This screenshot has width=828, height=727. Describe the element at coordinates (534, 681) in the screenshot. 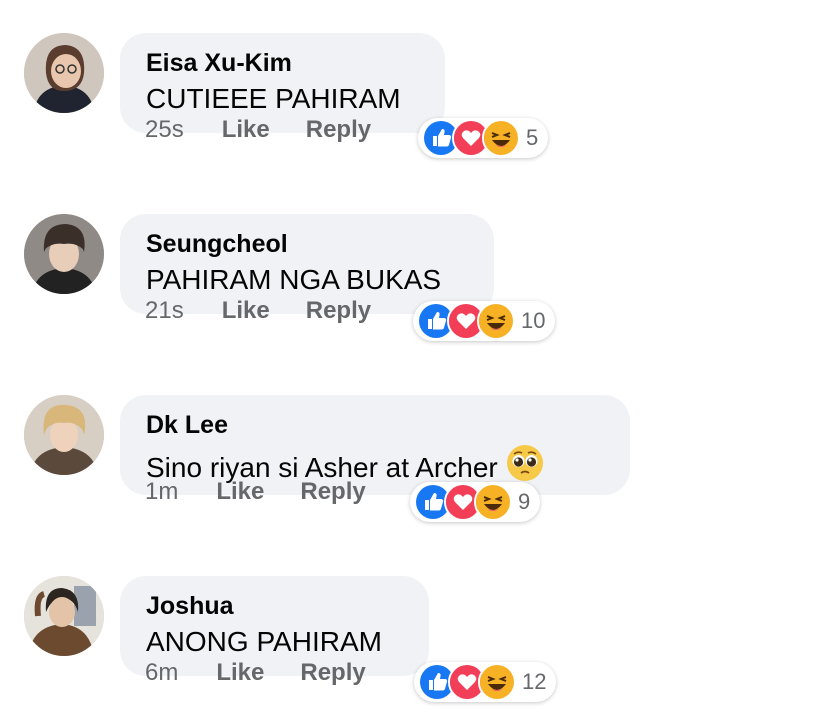

I see `reaction-count: 12` at that location.